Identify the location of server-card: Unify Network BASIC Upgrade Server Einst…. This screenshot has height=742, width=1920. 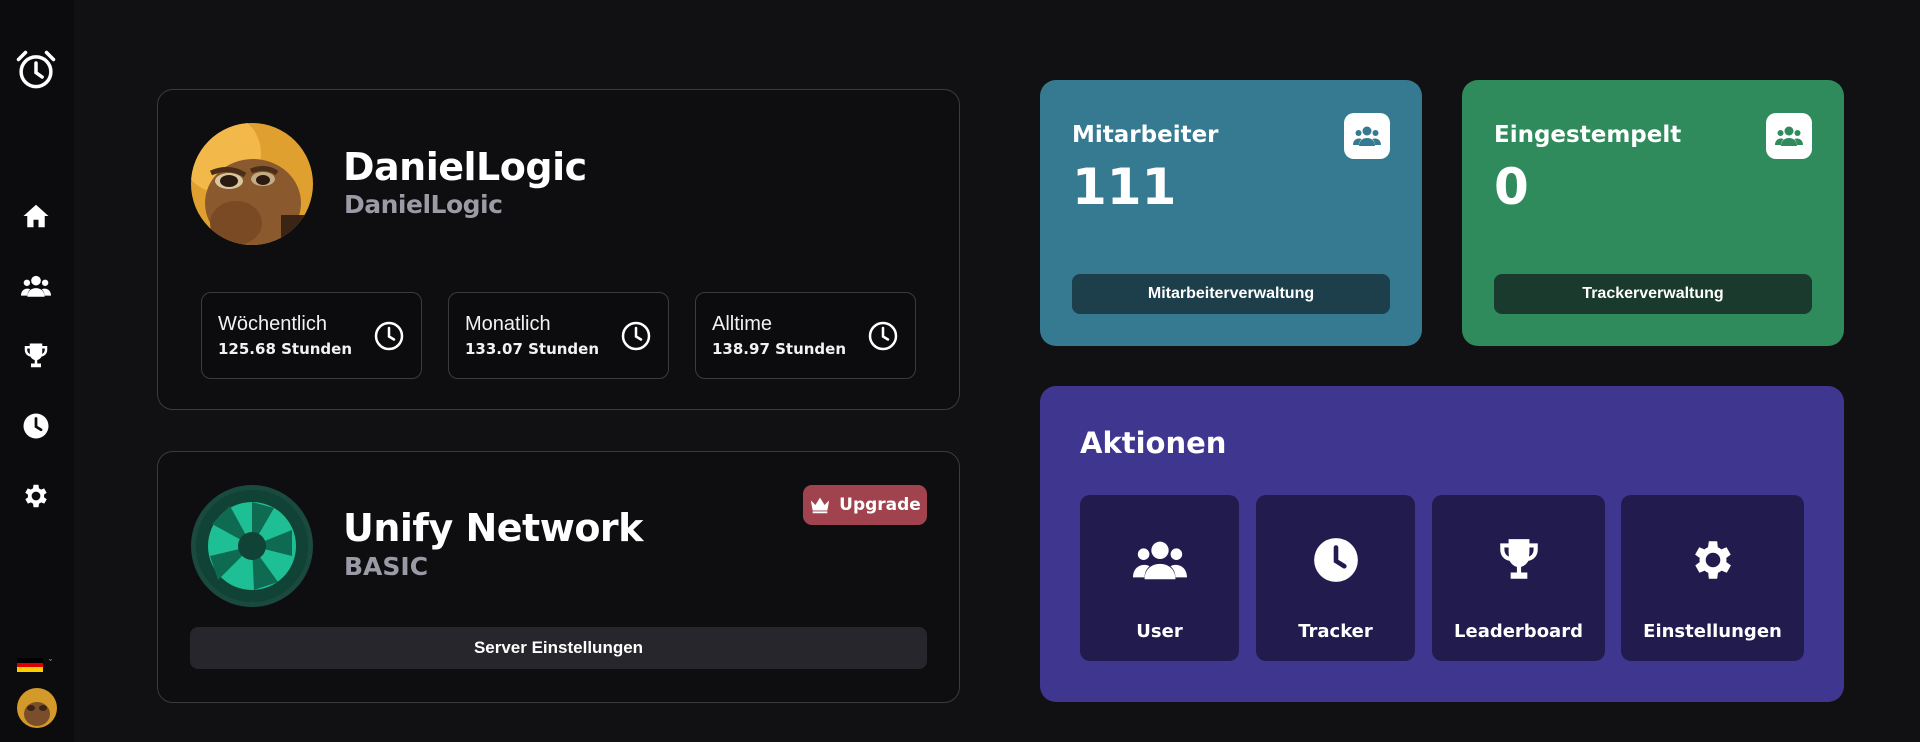
(558, 577).